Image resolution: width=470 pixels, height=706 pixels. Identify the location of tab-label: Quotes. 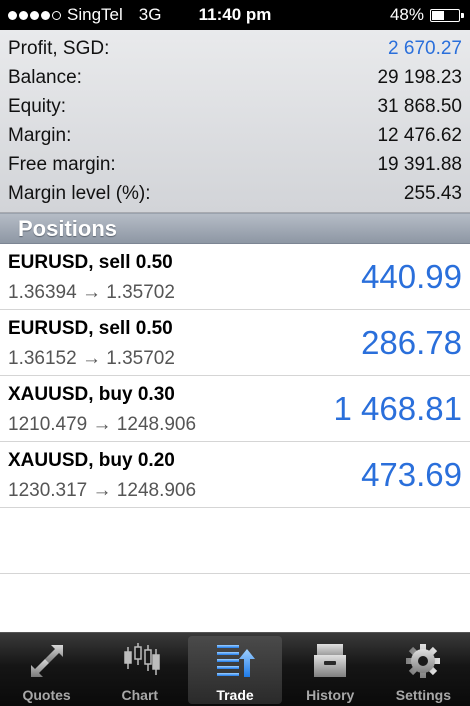
(46, 695).